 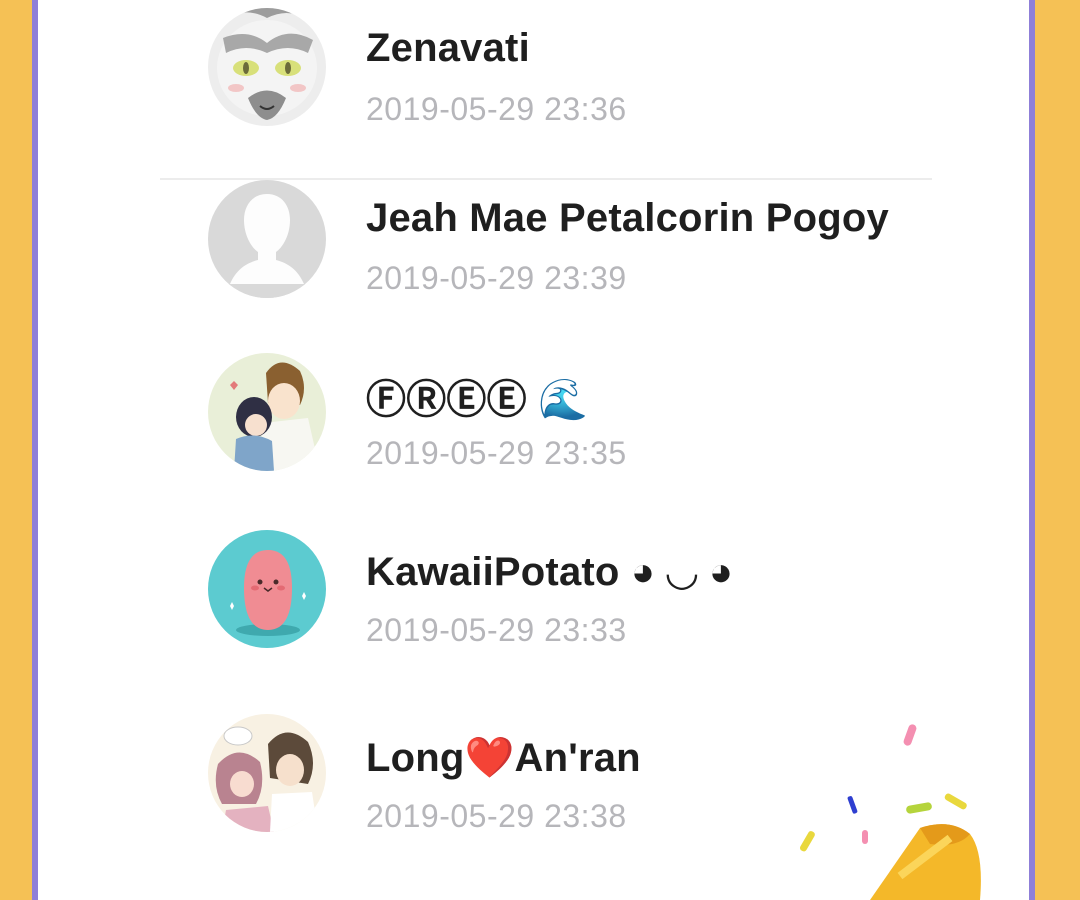 I want to click on default-avatar-icon, so click(x=267, y=239).